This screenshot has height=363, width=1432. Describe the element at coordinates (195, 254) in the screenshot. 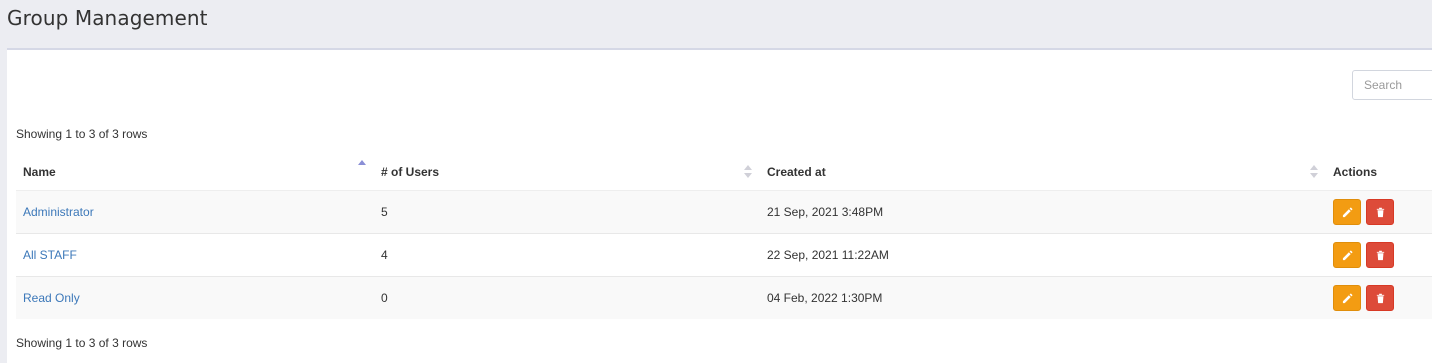

I see `cell-name: All STAFF` at that location.